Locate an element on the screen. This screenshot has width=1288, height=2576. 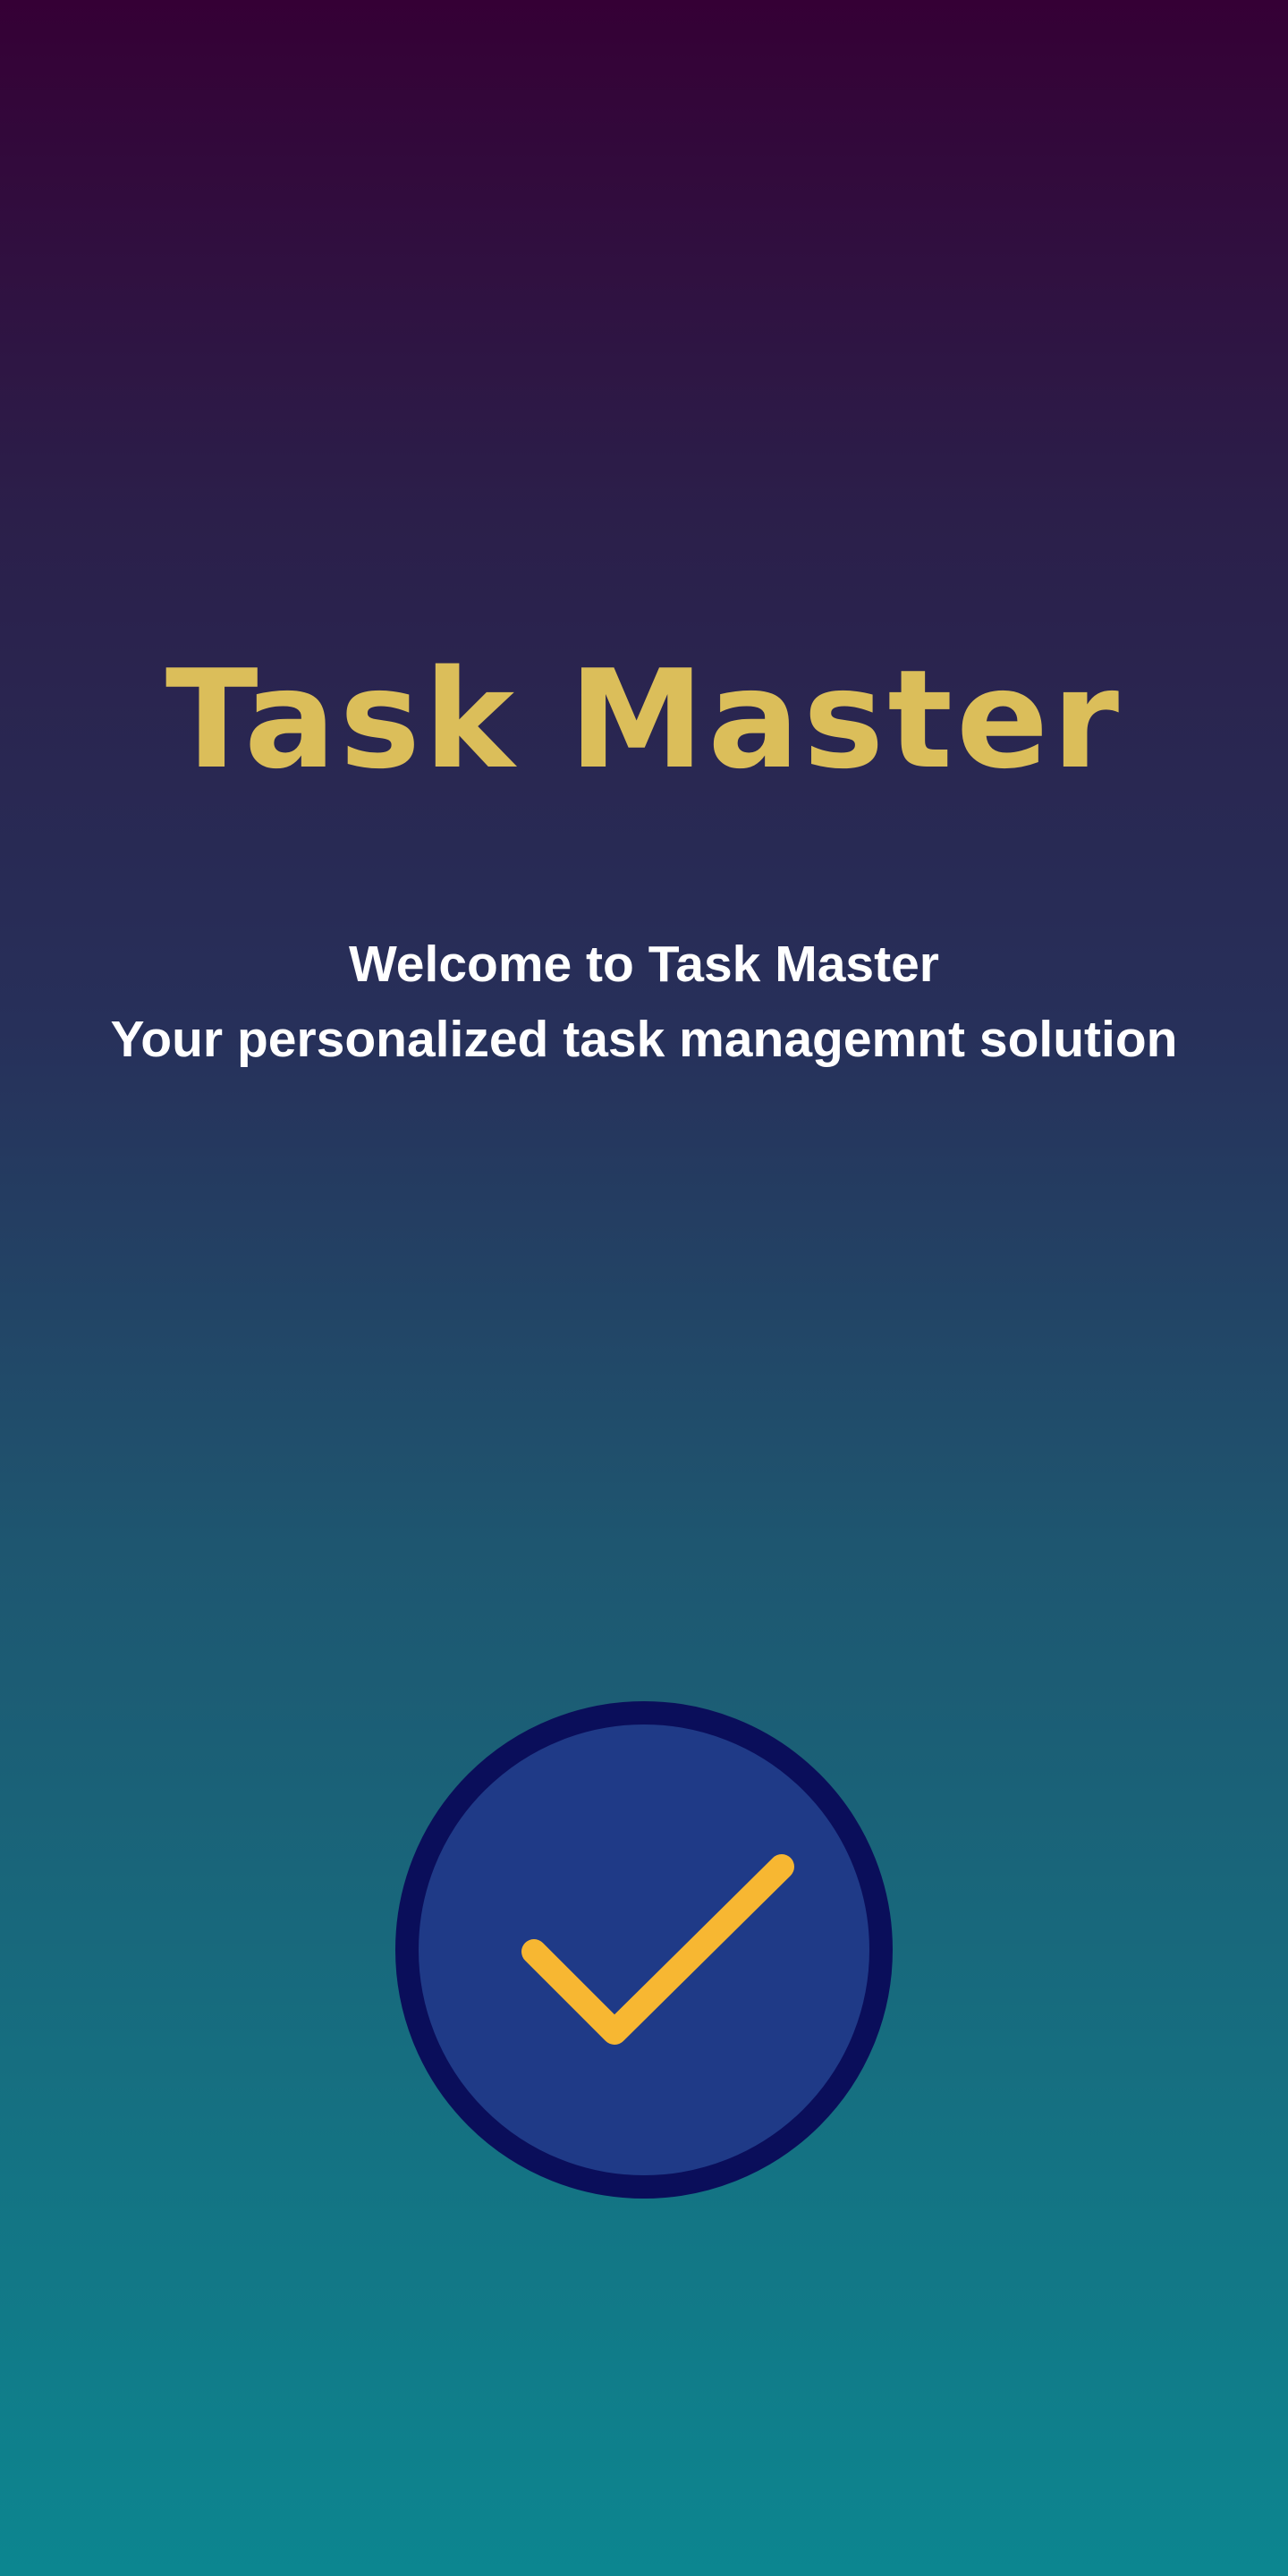
welcome-line: Welcome to Task Master is located at coordinates (644, 964).